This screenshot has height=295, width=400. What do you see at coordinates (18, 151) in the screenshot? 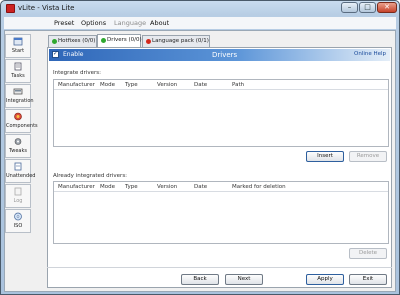
I see `sidebar-item-label: Tweaks` at bounding box center [18, 151].